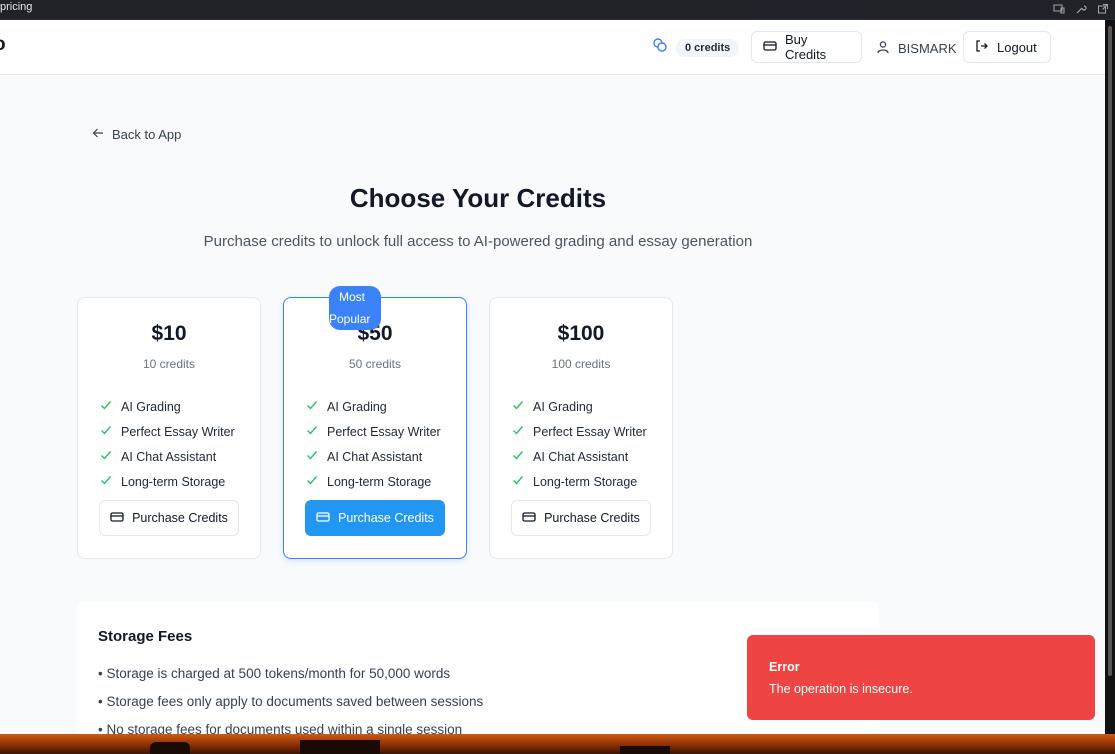  I want to click on error-toast: Error The operation is insecure., so click(921, 677).